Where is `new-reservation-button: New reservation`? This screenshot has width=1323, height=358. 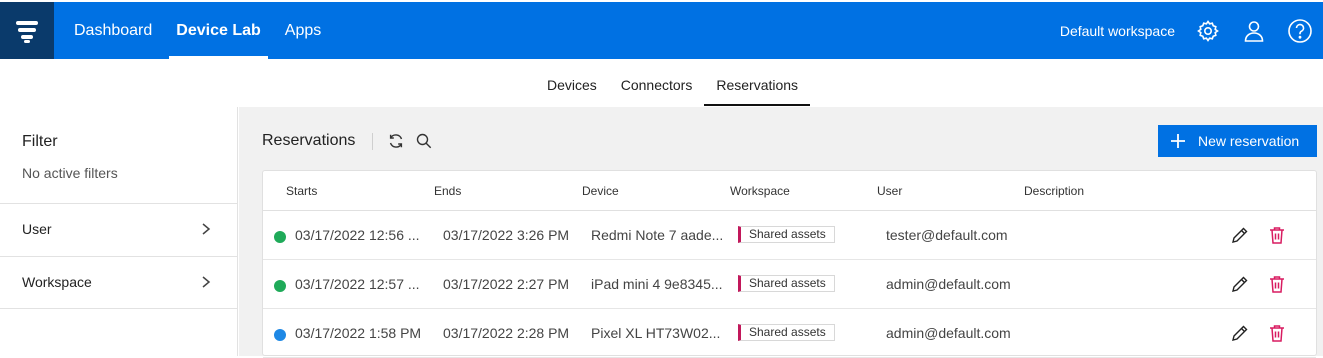 new-reservation-button: New reservation is located at coordinates (1237, 141).